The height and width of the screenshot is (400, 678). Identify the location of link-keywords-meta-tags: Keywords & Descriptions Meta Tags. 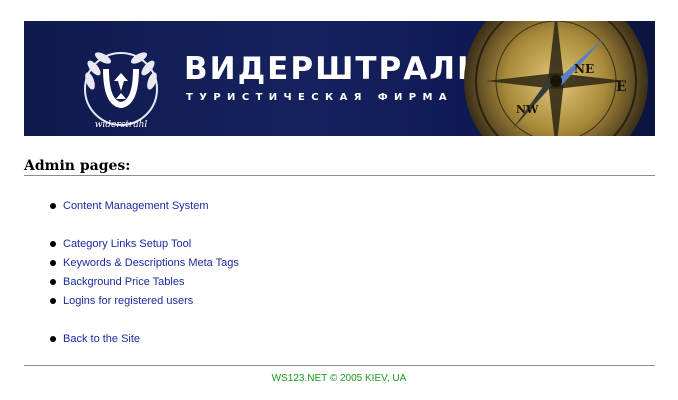
(151, 263).